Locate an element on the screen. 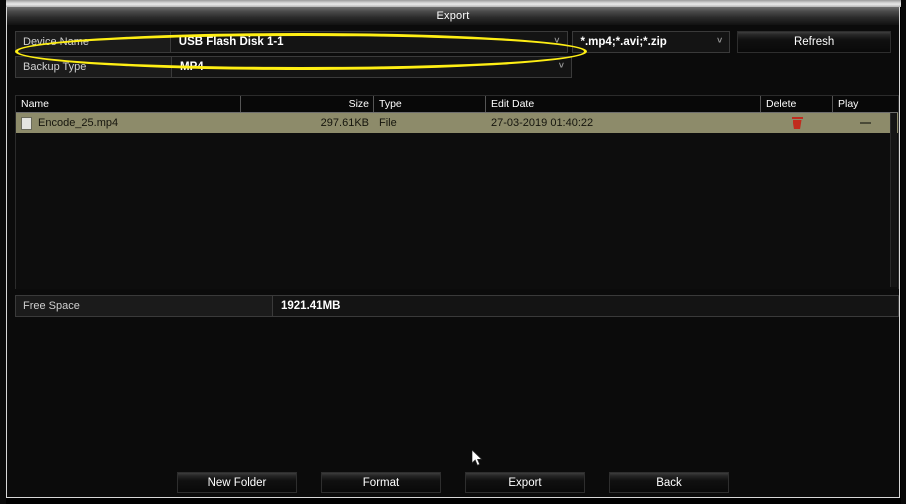 Image resolution: width=906 pixels, height=504 pixels. file-table-scrollbar is located at coordinates (893, 200).